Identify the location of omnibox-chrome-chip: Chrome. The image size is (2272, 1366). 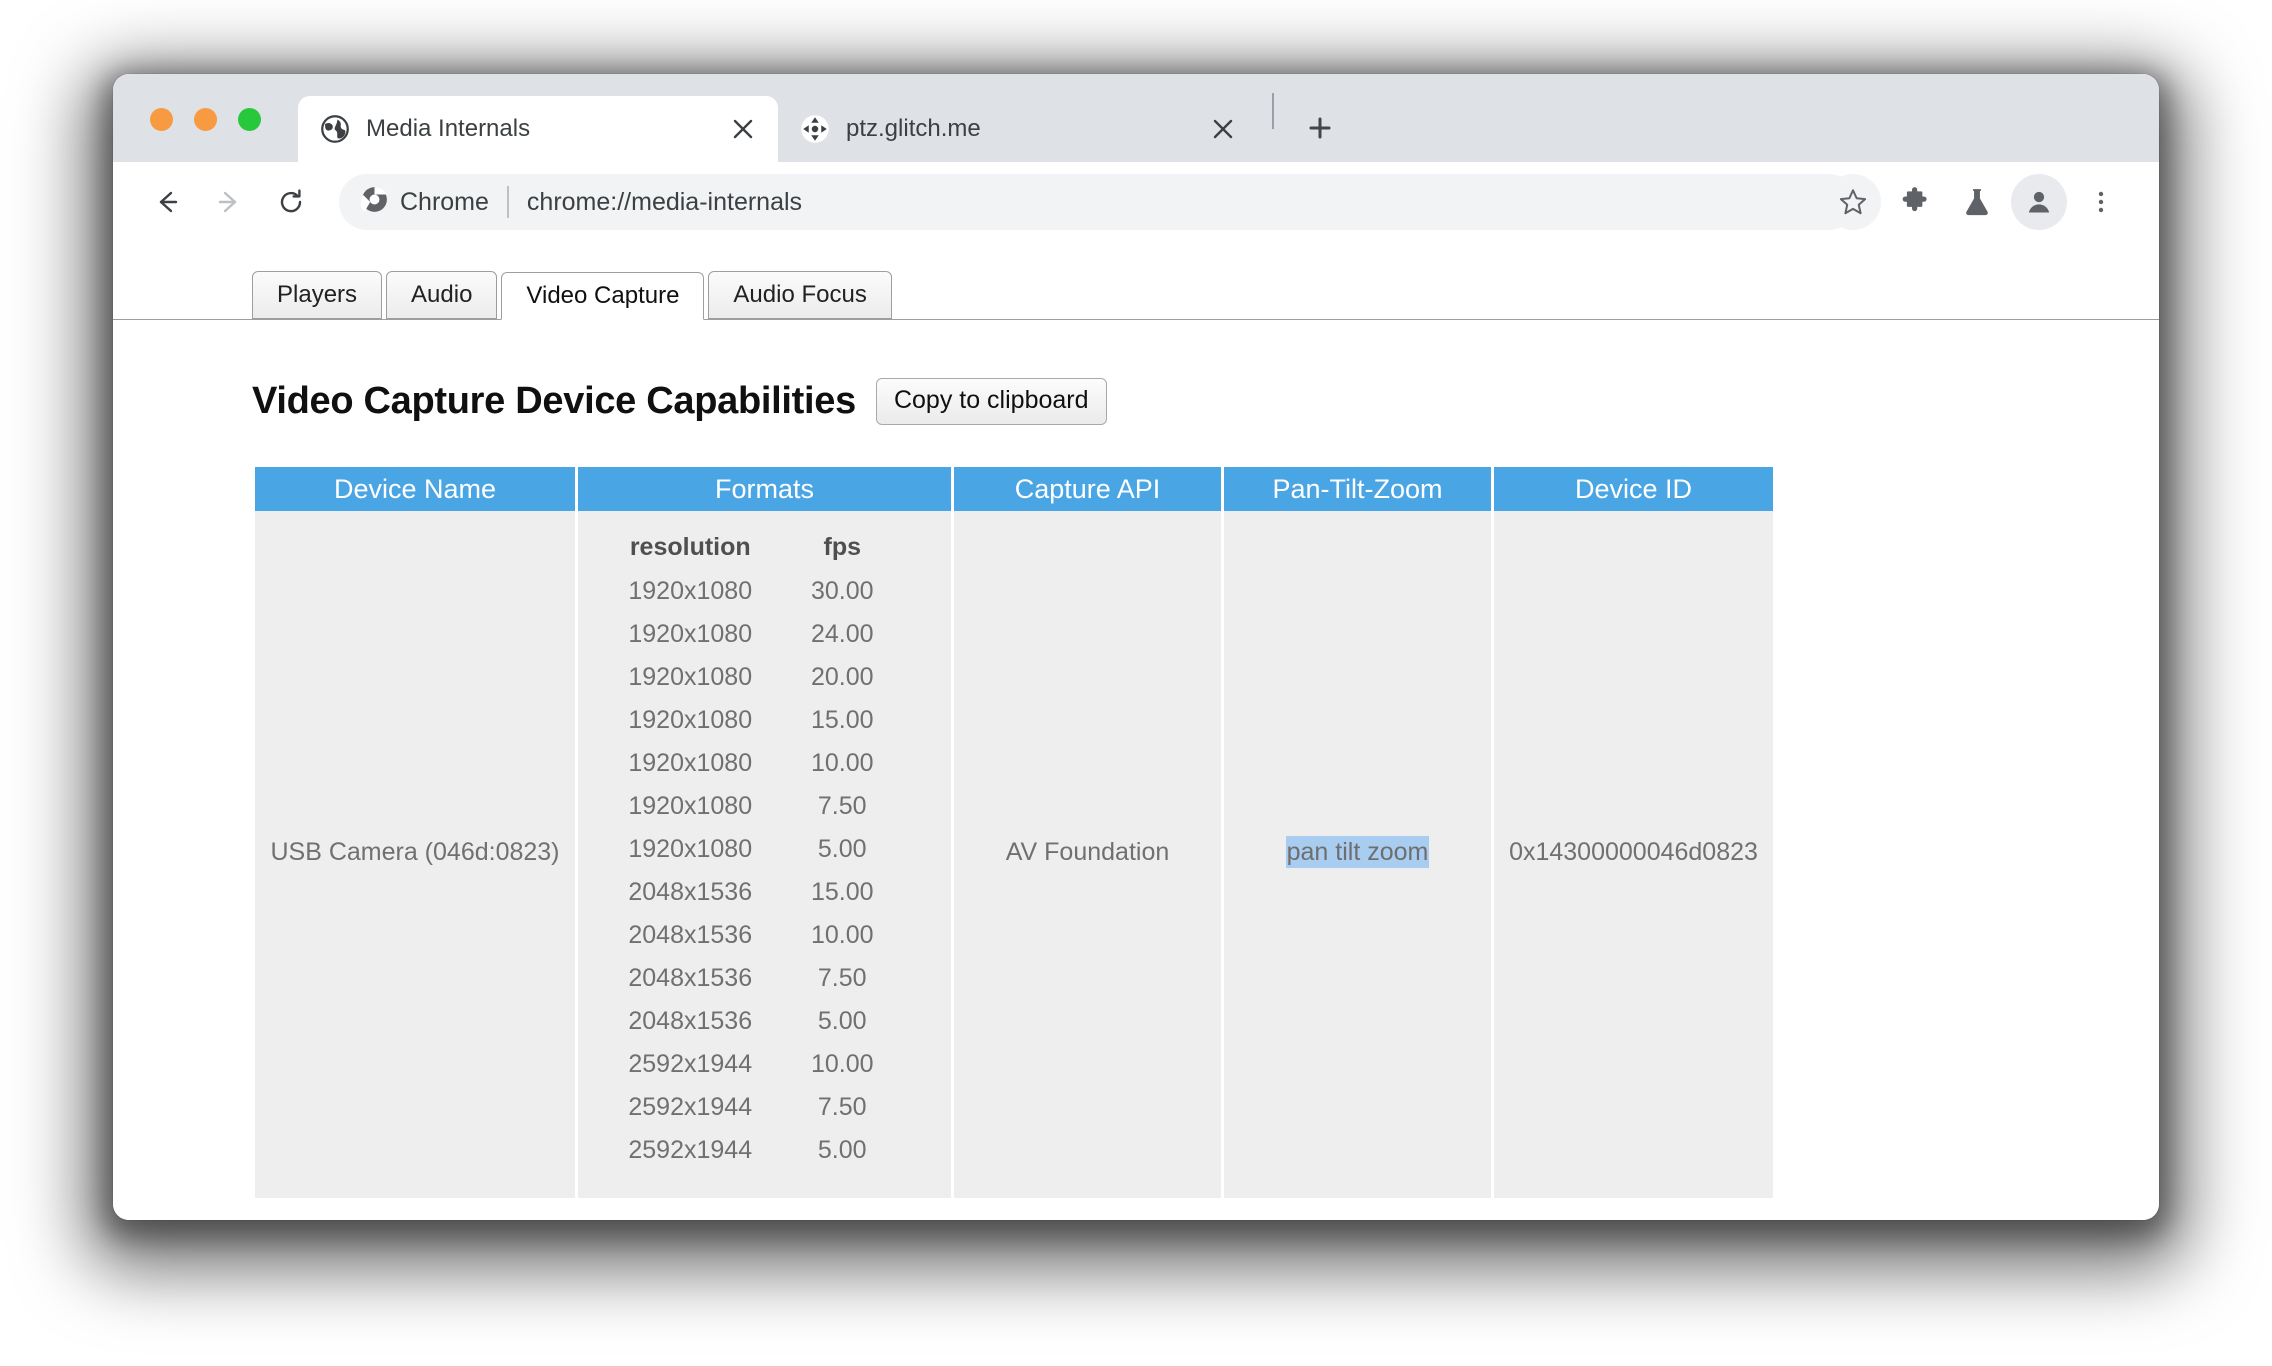
(424, 202).